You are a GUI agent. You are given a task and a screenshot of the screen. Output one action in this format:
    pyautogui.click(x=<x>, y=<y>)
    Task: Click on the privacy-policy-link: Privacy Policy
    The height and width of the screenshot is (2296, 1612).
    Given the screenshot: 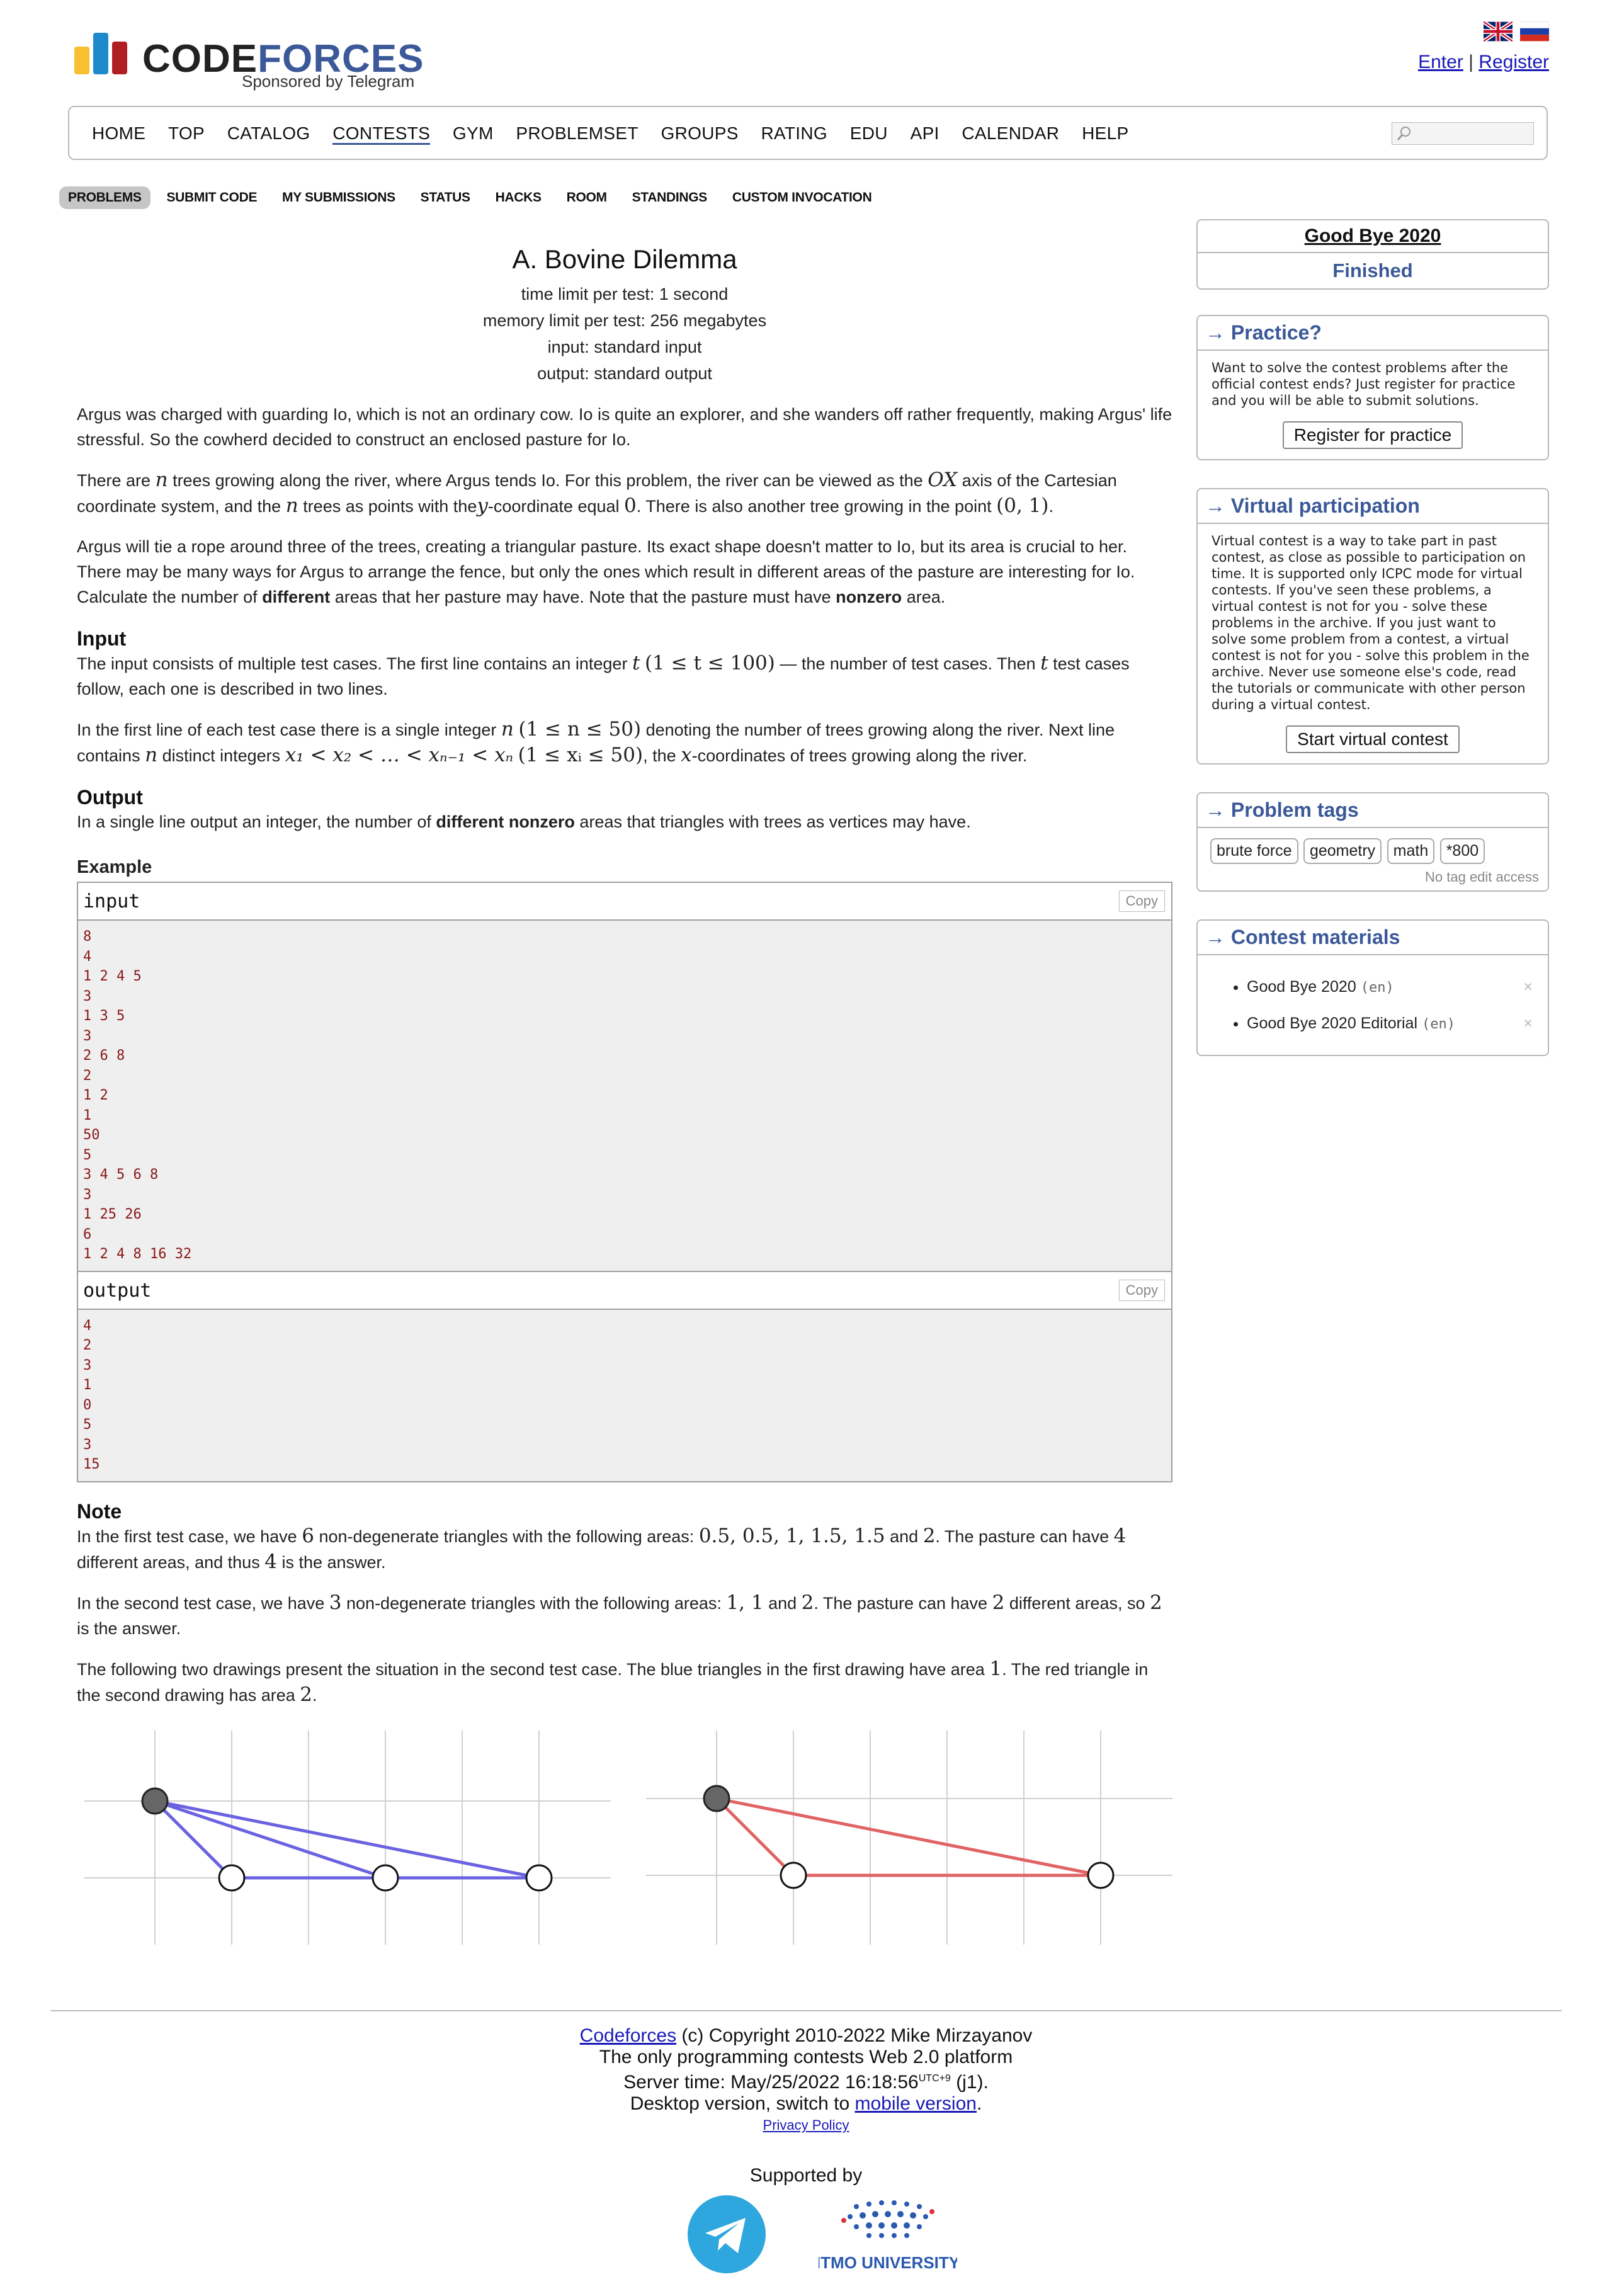 What is the action you would take?
    pyautogui.click(x=806, y=2125)
    